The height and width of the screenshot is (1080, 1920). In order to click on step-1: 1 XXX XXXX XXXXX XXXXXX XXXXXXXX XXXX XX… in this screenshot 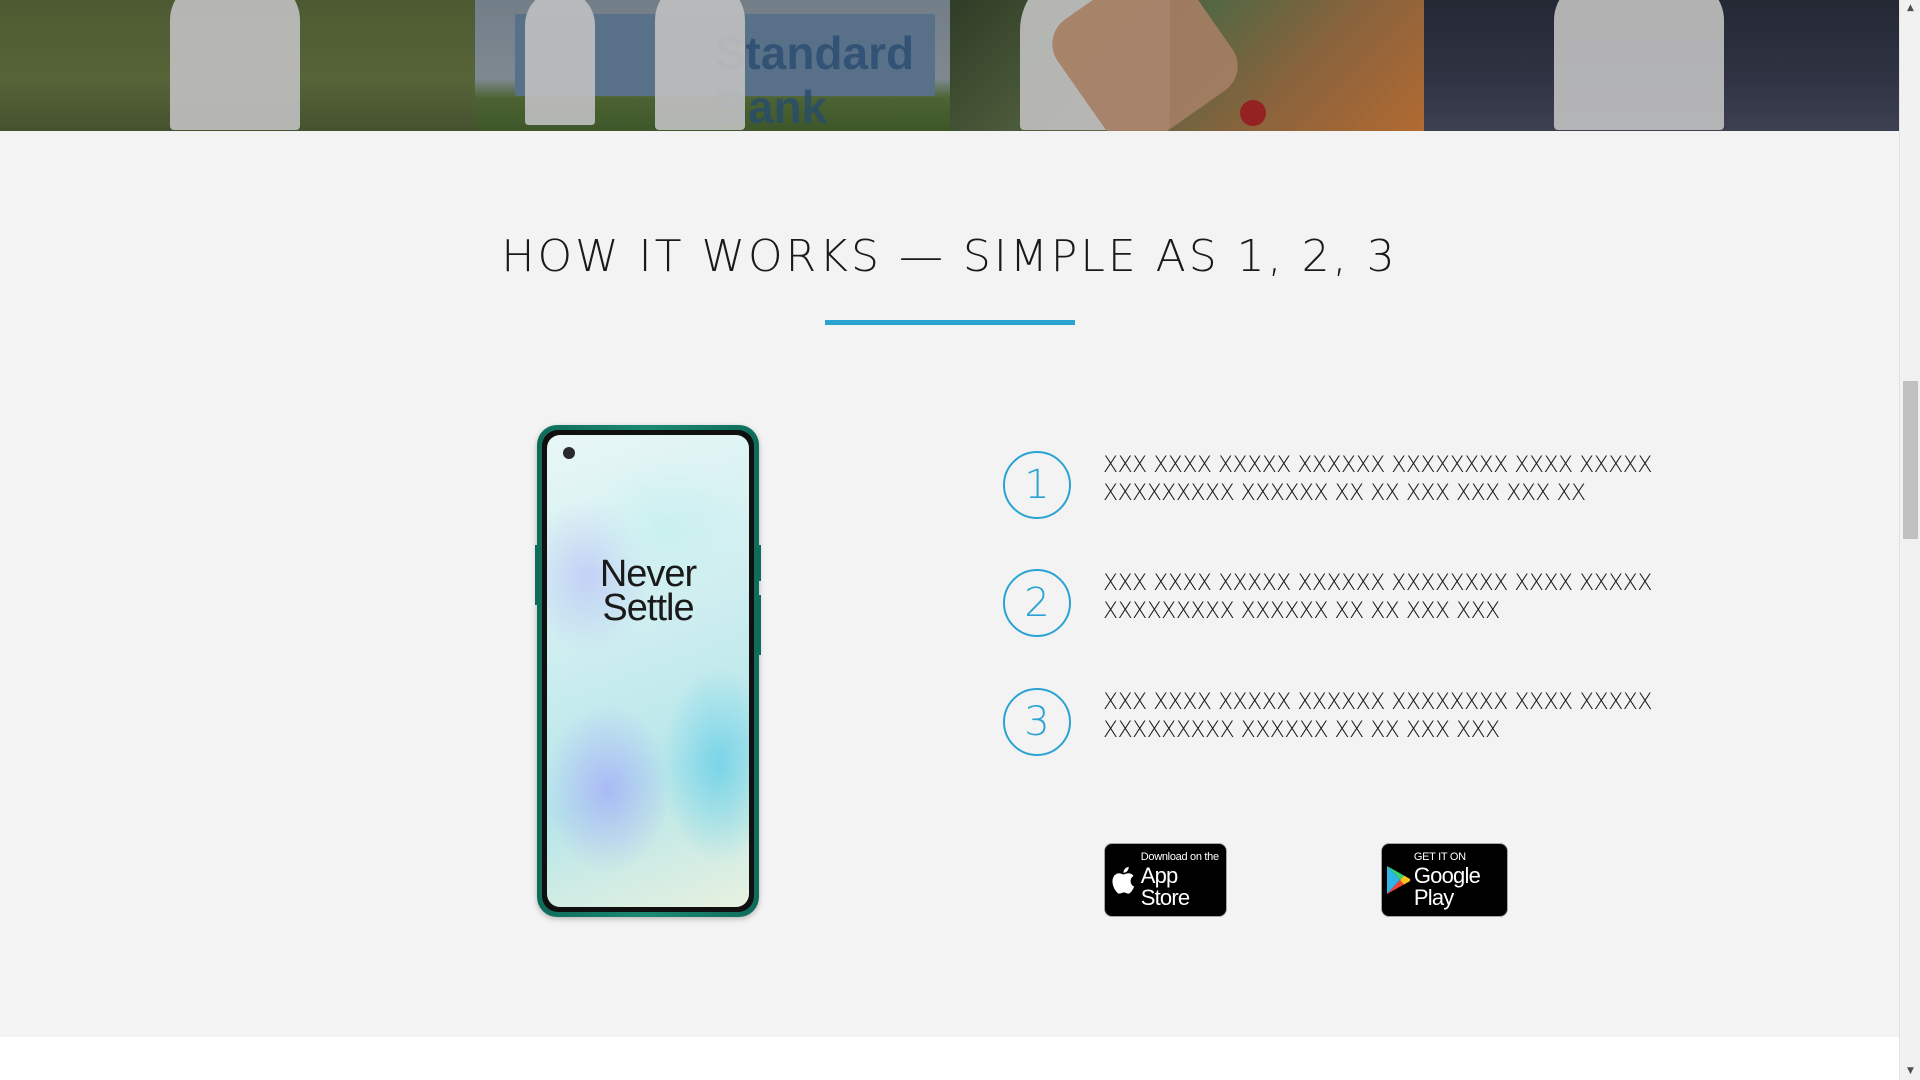, I will do `click(1453, 486)`.